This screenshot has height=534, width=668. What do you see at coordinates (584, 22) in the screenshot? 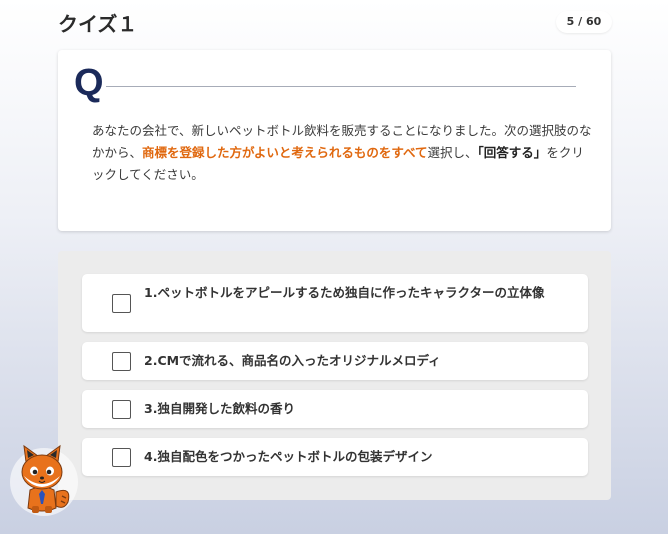
I see `progress-badge: 5 / 60` at bounding box center [584, 22].